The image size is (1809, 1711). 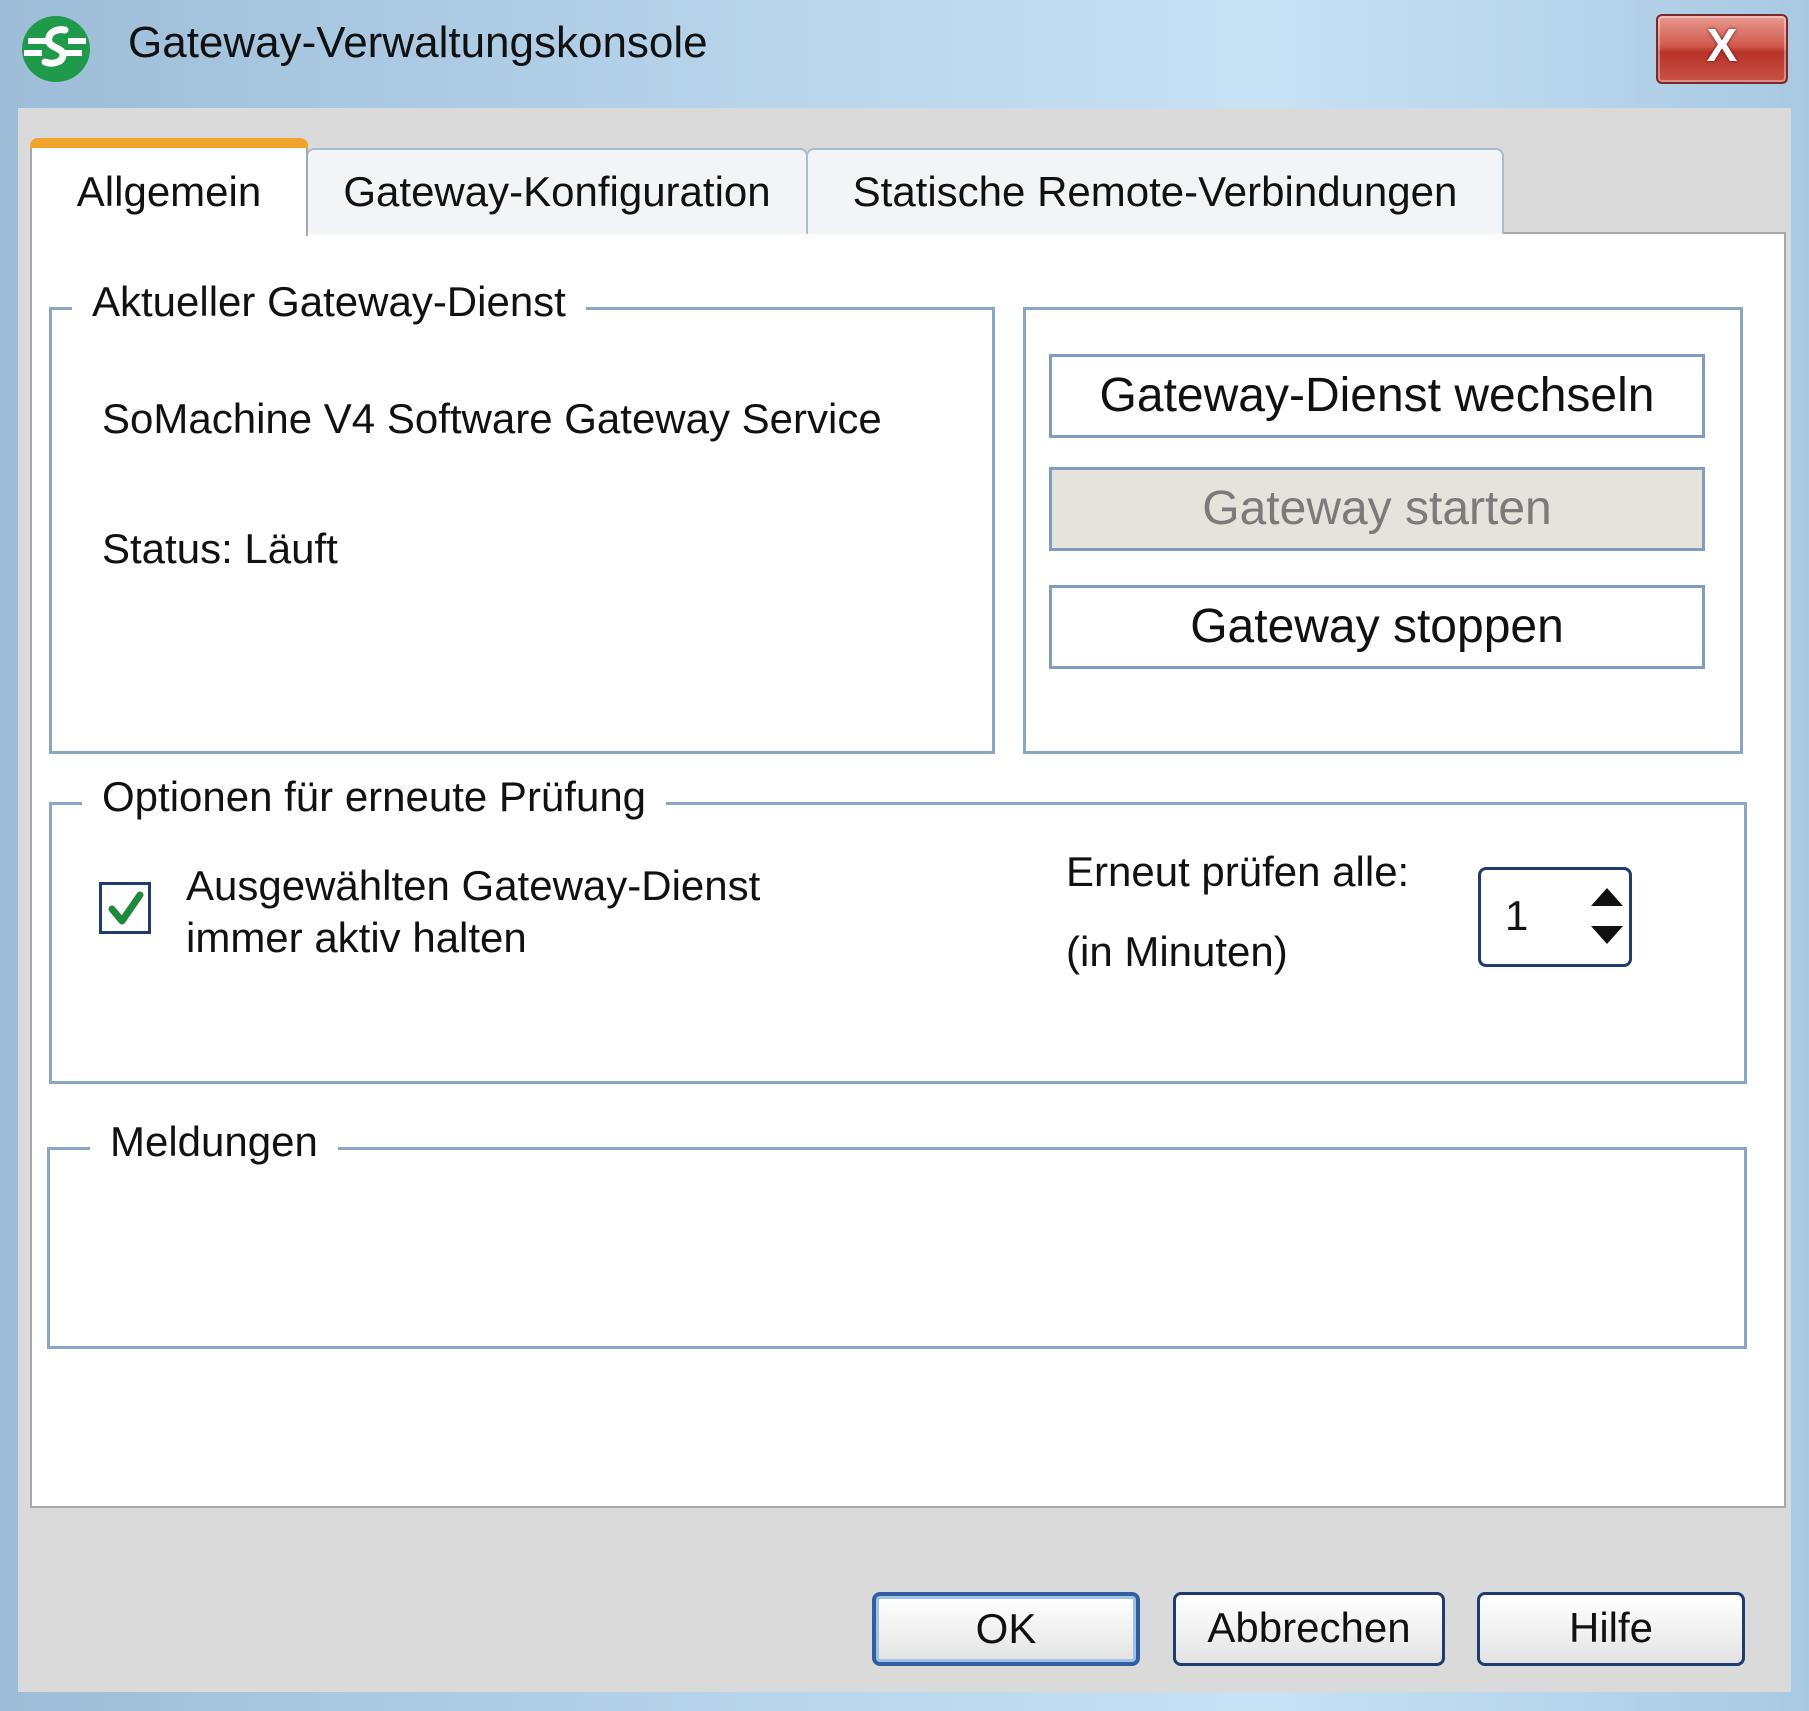 What do you see at coordinates (1722, 45) in the screenshot?
I see `close-icon: X` at bounding box center [1722, 45].